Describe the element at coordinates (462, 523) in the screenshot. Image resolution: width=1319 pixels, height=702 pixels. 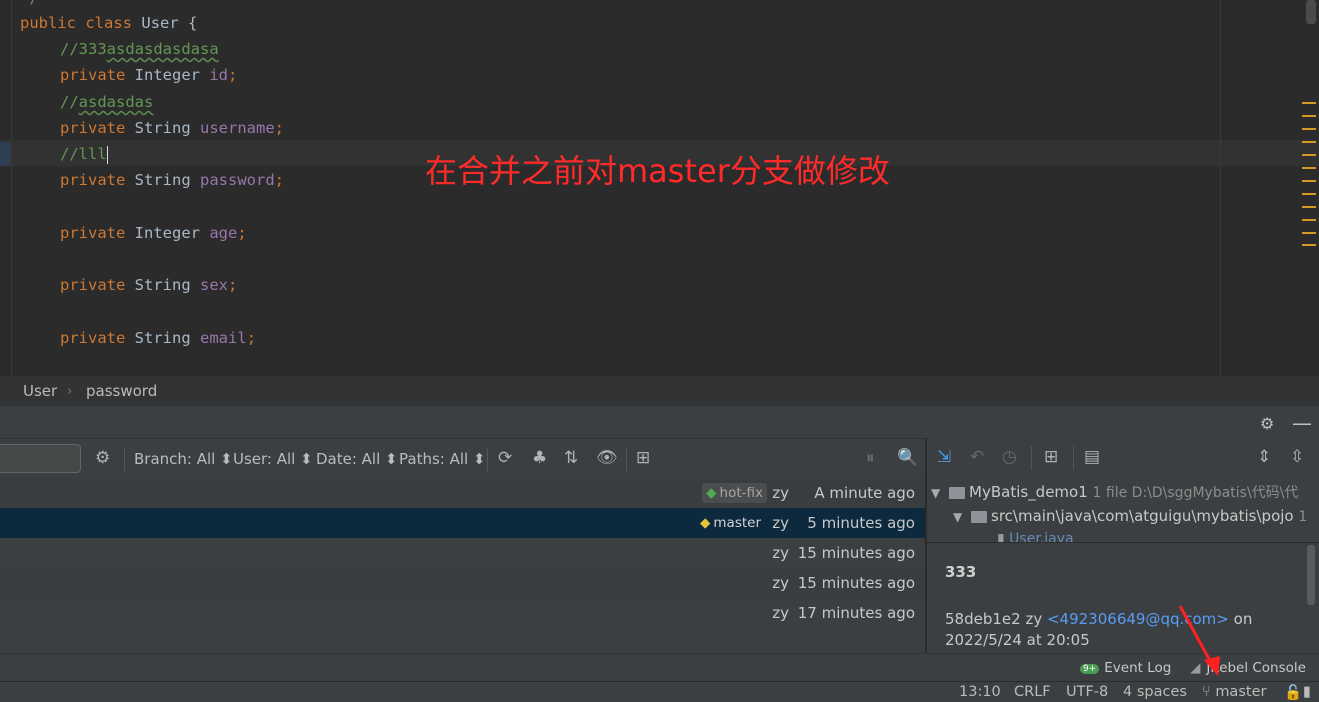
I see `commit-row-selected: ◆ master zy 5 minutes ago` at that location.